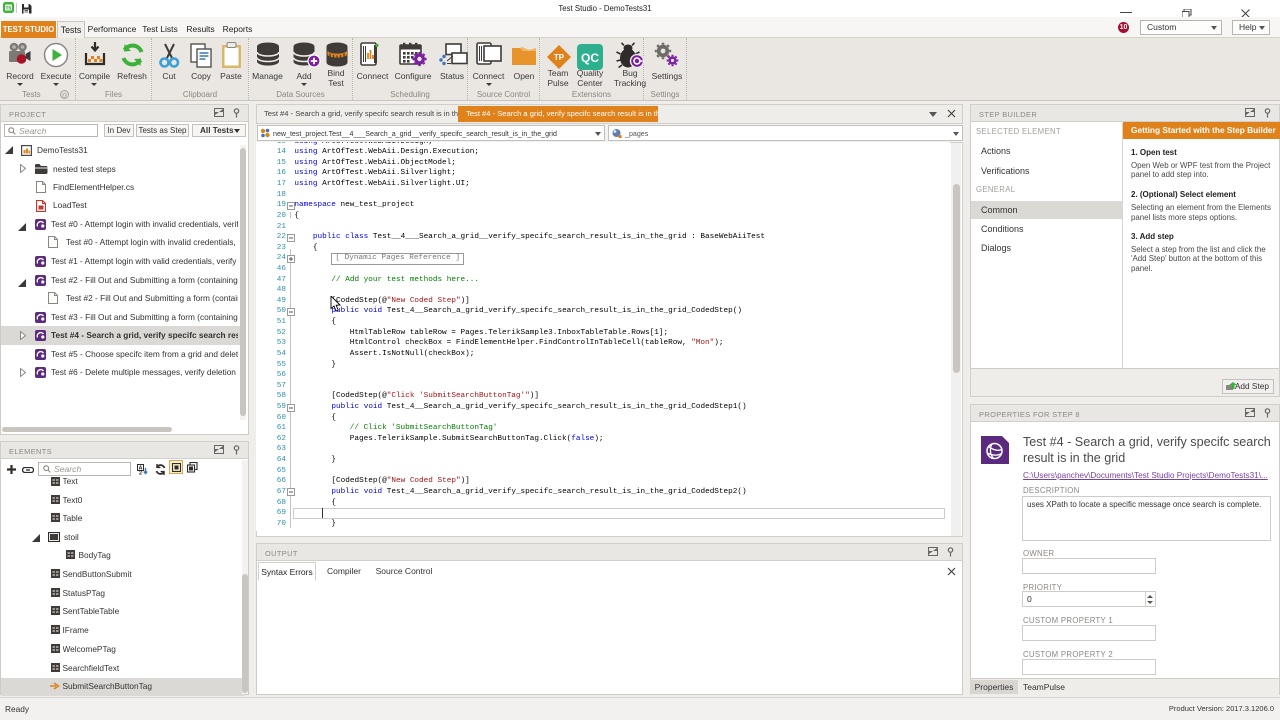  What do you see at coordinates (9, 8) in the screenshot?
I see `svg-text: TS` at bounding box center [9, 8].